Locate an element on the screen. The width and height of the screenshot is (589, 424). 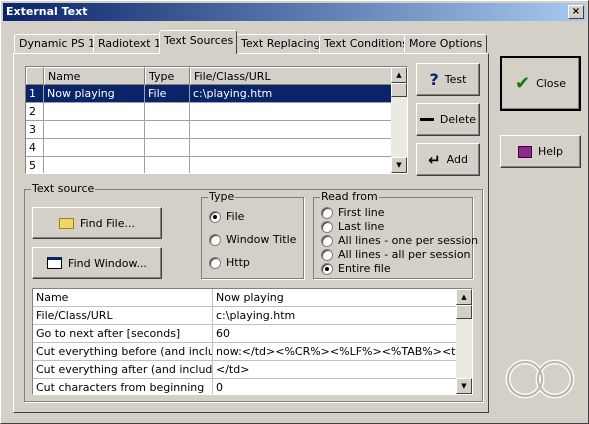
tab-more-options: More Options is located at coordinates (446, 43).